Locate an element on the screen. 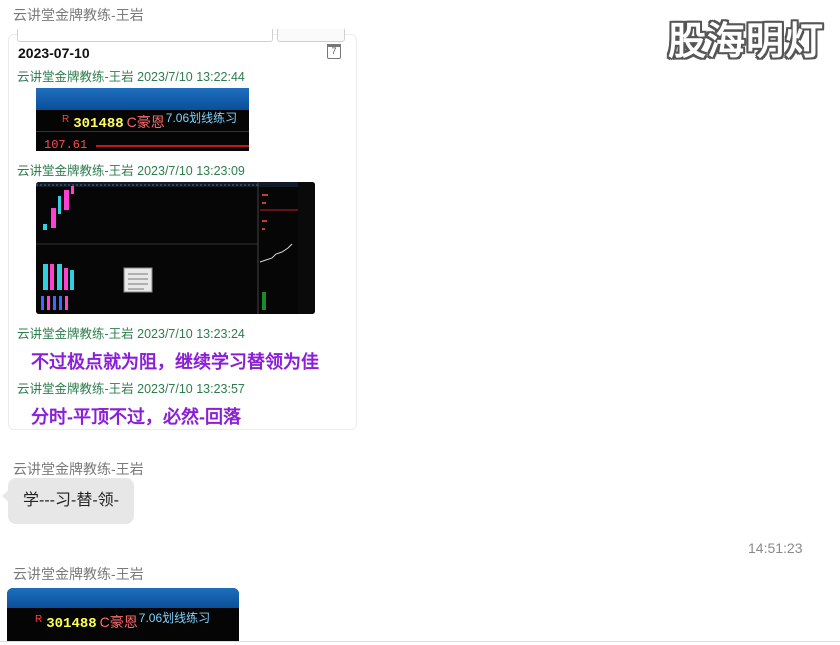  record-meta: 云讲堂金牌教练-王岩 2023/7/10 13:23:09 is located at coordinates (131, 171).